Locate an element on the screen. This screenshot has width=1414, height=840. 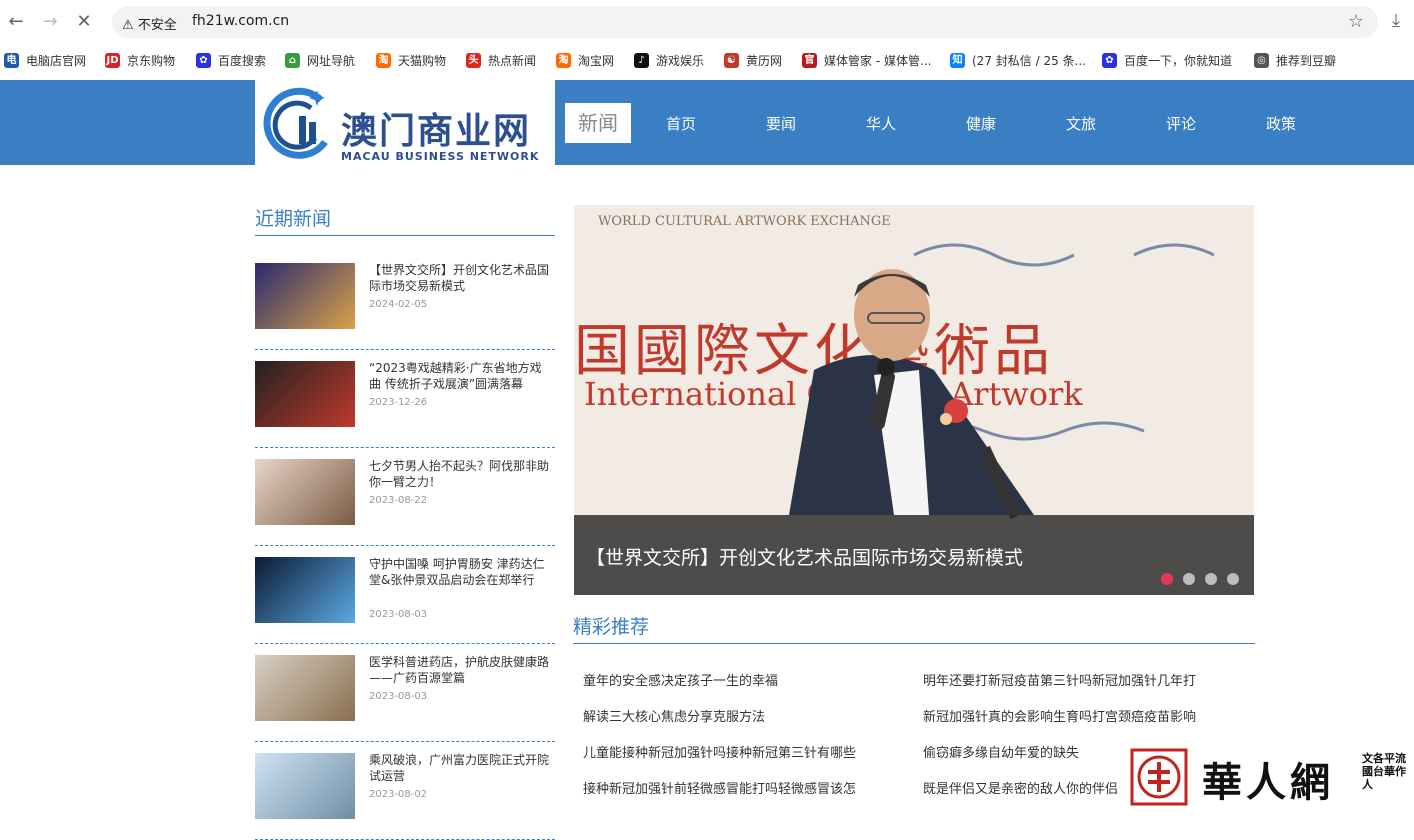
news-title: 医学科普进药店，护航皮肤健康路——广药百源堂篇 is located at coordinates (459, 670).